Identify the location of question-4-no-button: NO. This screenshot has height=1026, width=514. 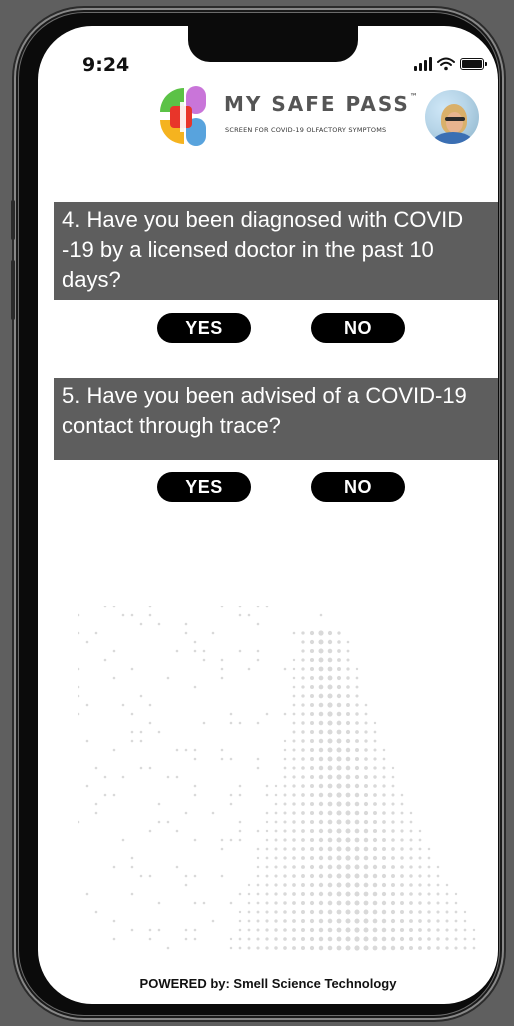
(358, 328).